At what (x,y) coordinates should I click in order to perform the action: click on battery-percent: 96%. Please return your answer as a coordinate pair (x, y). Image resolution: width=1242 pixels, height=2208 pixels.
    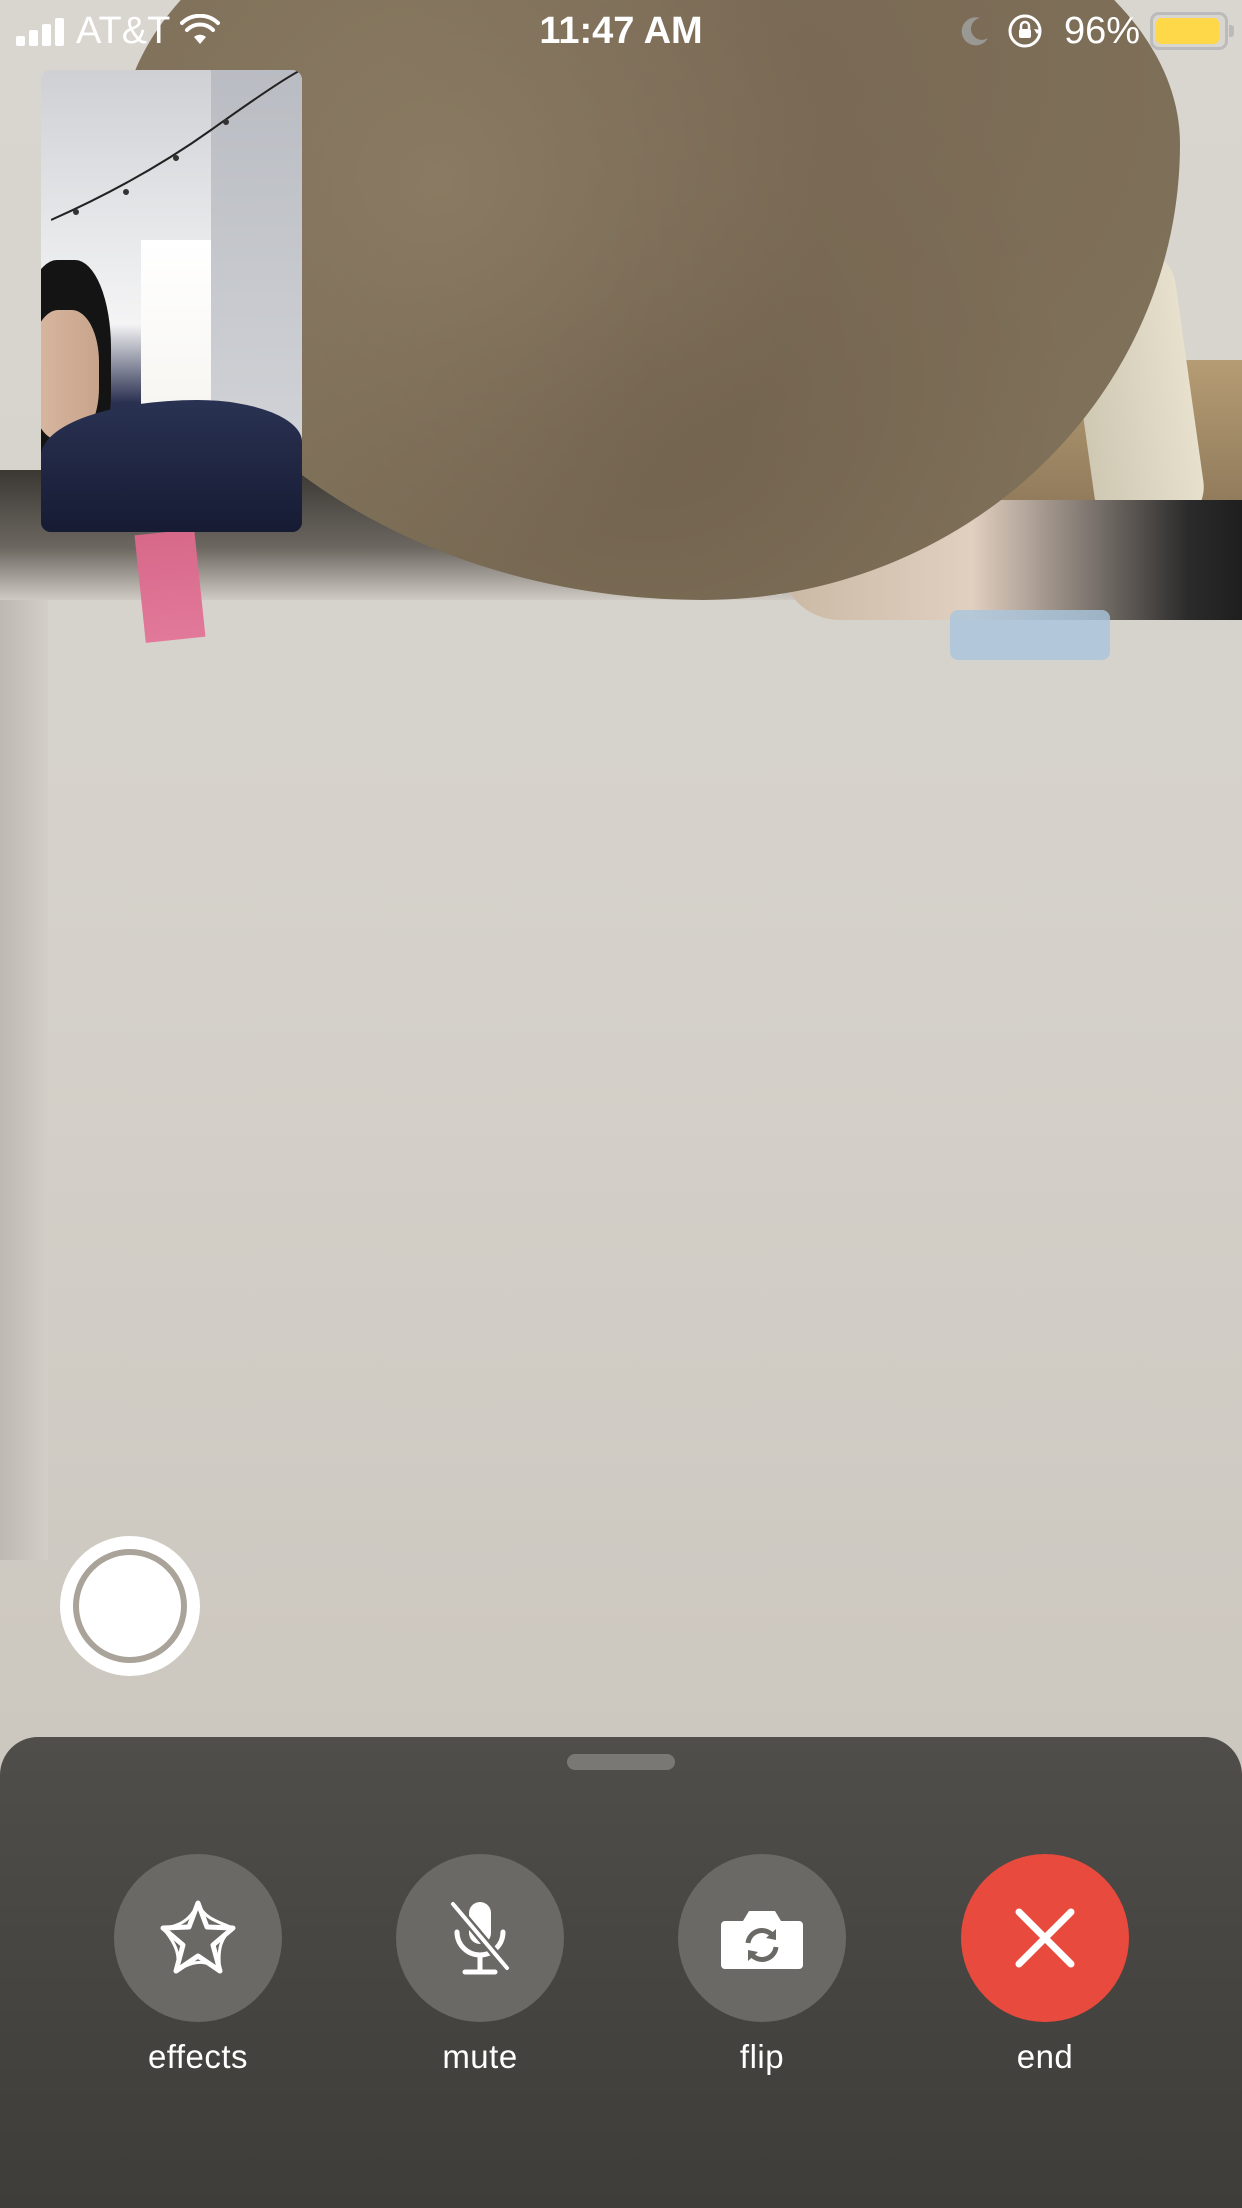
    Looking at the image, I should click on (1102, 31).